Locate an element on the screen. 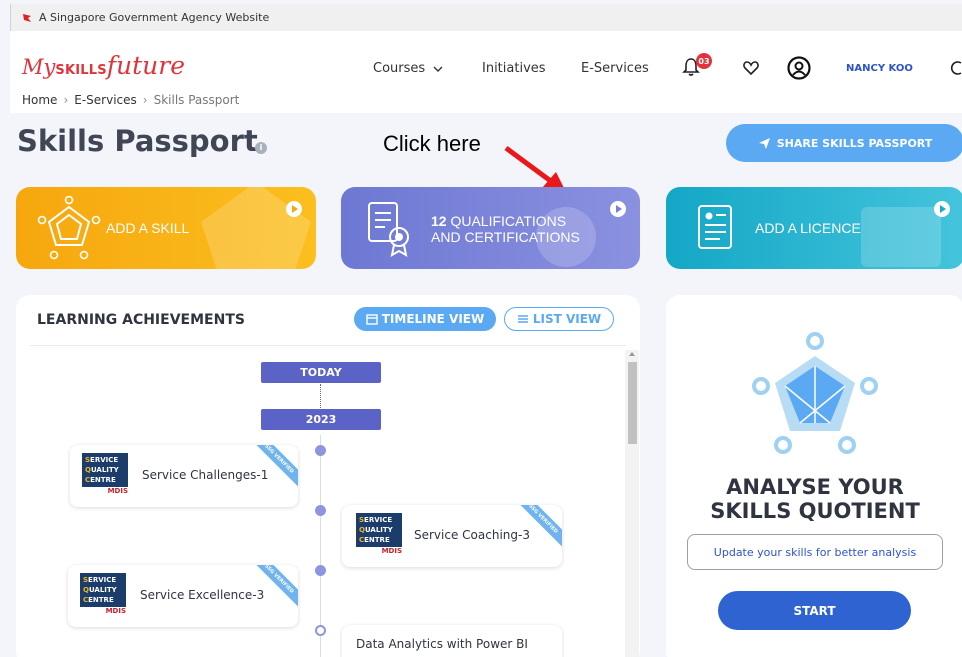  paper-plane-icon is located at coordinates (764, 143).